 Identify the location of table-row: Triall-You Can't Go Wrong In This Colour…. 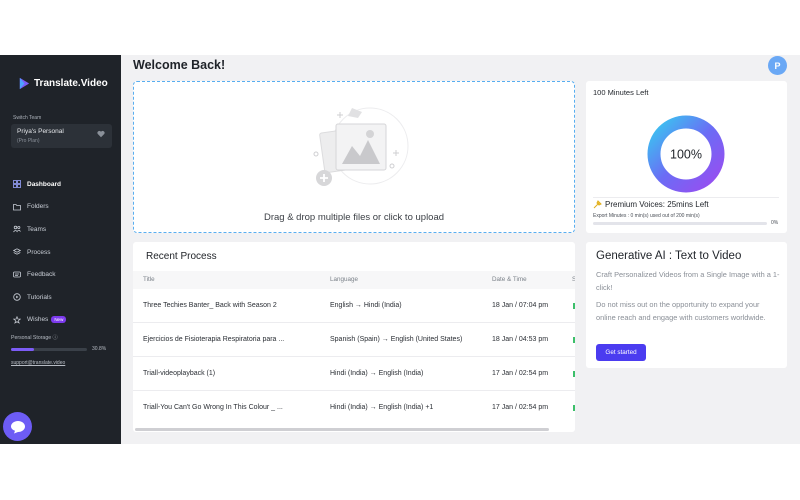
(354, 408).